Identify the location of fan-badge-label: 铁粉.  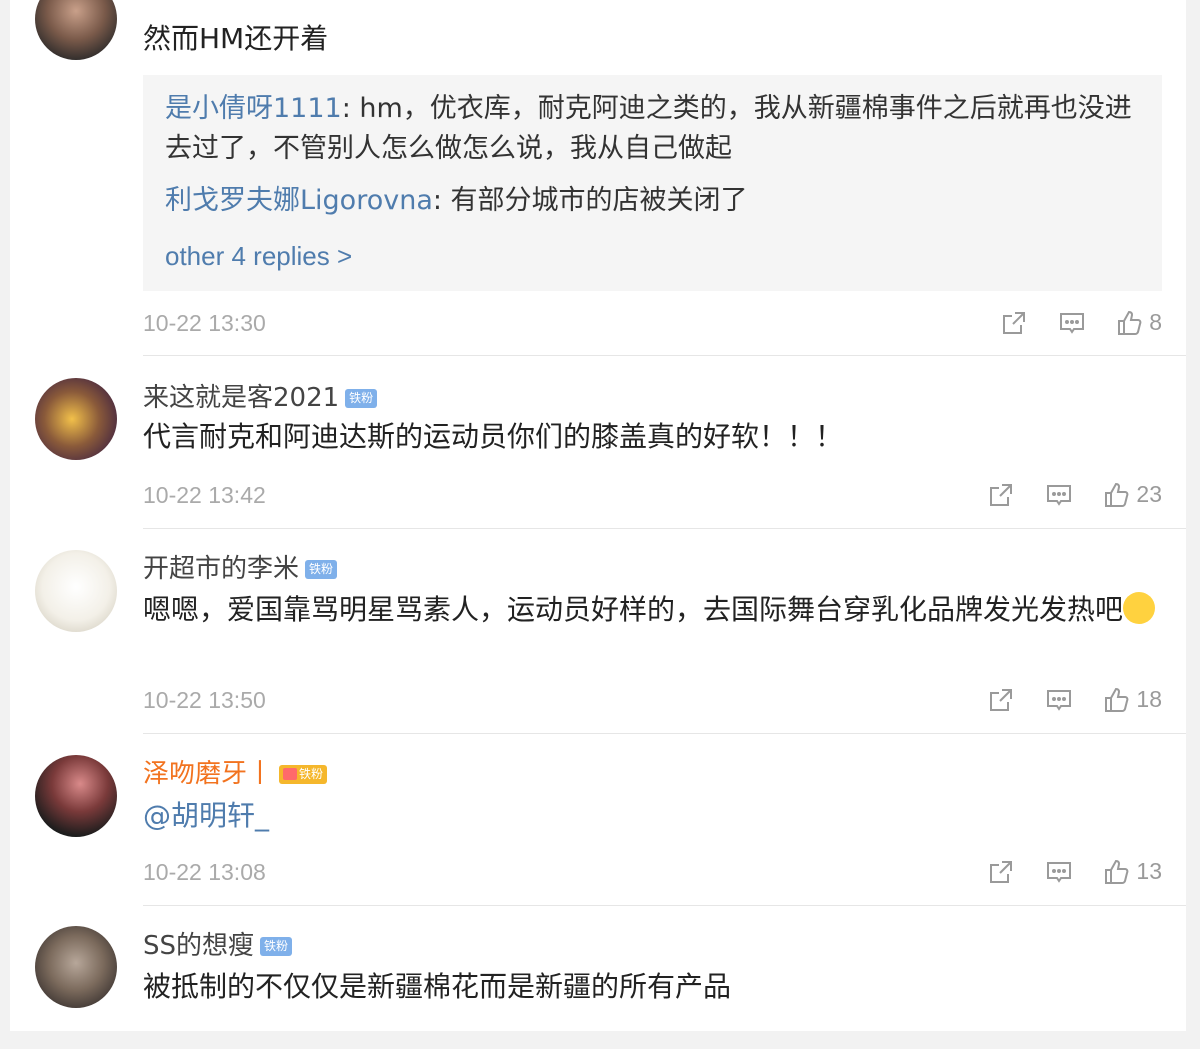
(311, 773).